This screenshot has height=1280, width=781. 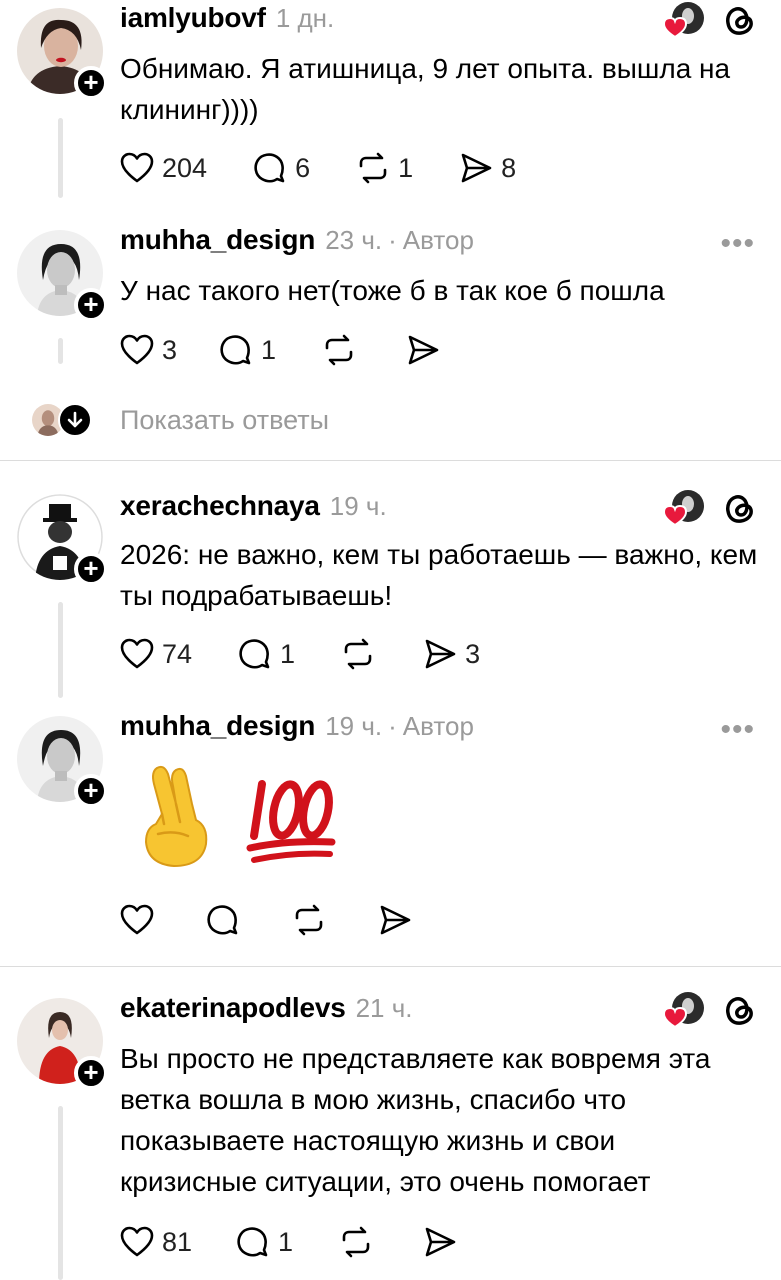 I want to click on like-count: 74, so click(x=177, y=653).